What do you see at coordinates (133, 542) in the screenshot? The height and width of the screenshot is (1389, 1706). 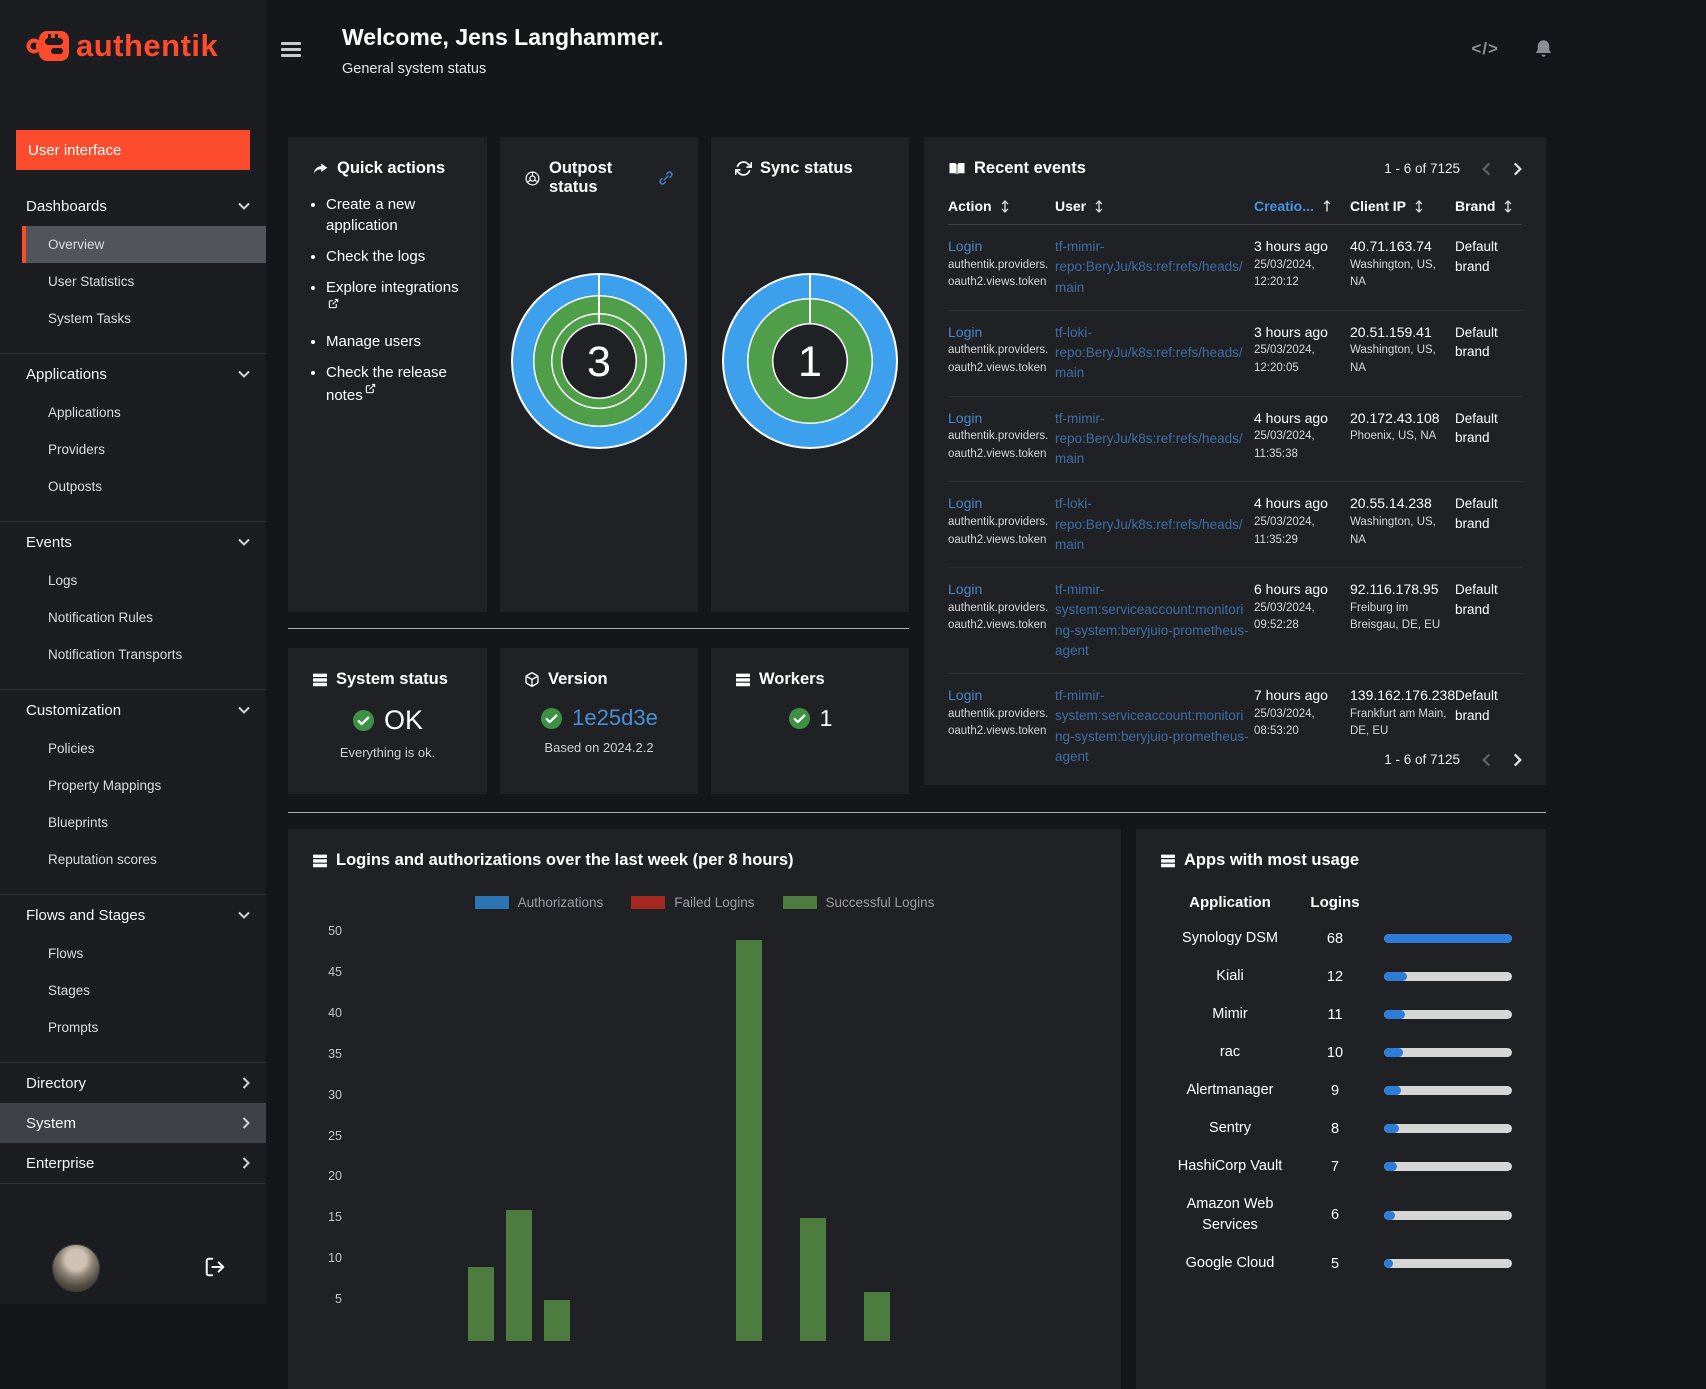 I see `sidebar-section-events: Events` at bounding box center [133, 542].